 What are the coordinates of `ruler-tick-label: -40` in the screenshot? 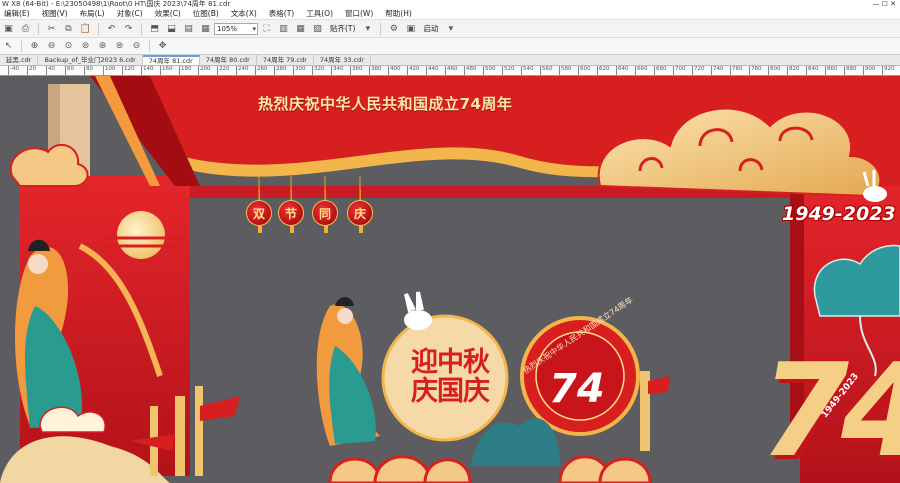 It's located at (13, 70).